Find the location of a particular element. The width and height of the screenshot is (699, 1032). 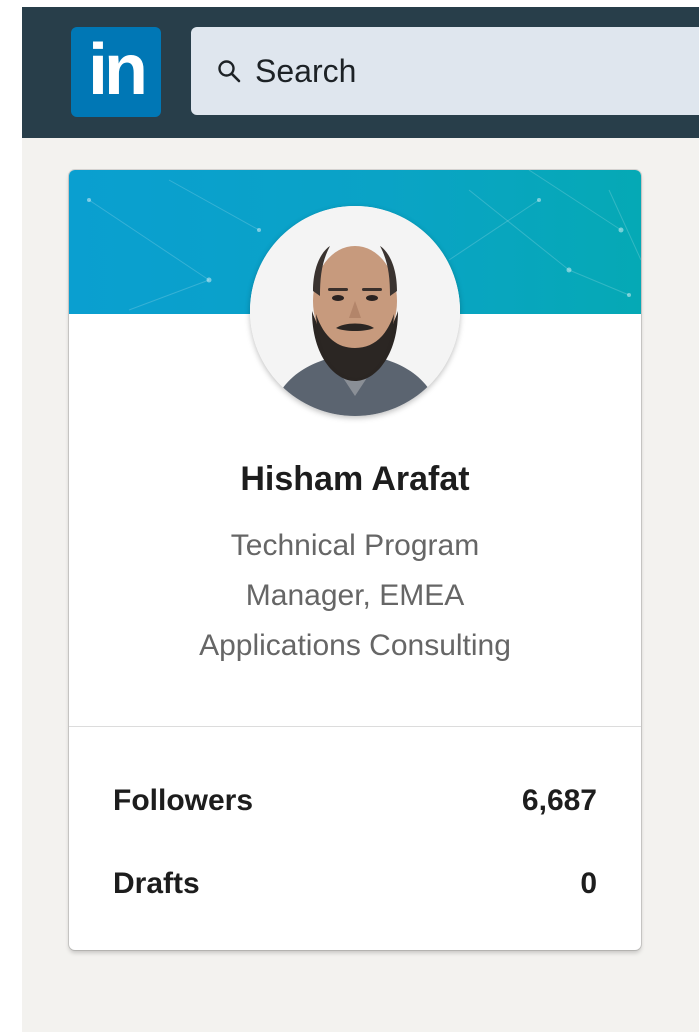

left-margin is located at coordinates (11, 516).